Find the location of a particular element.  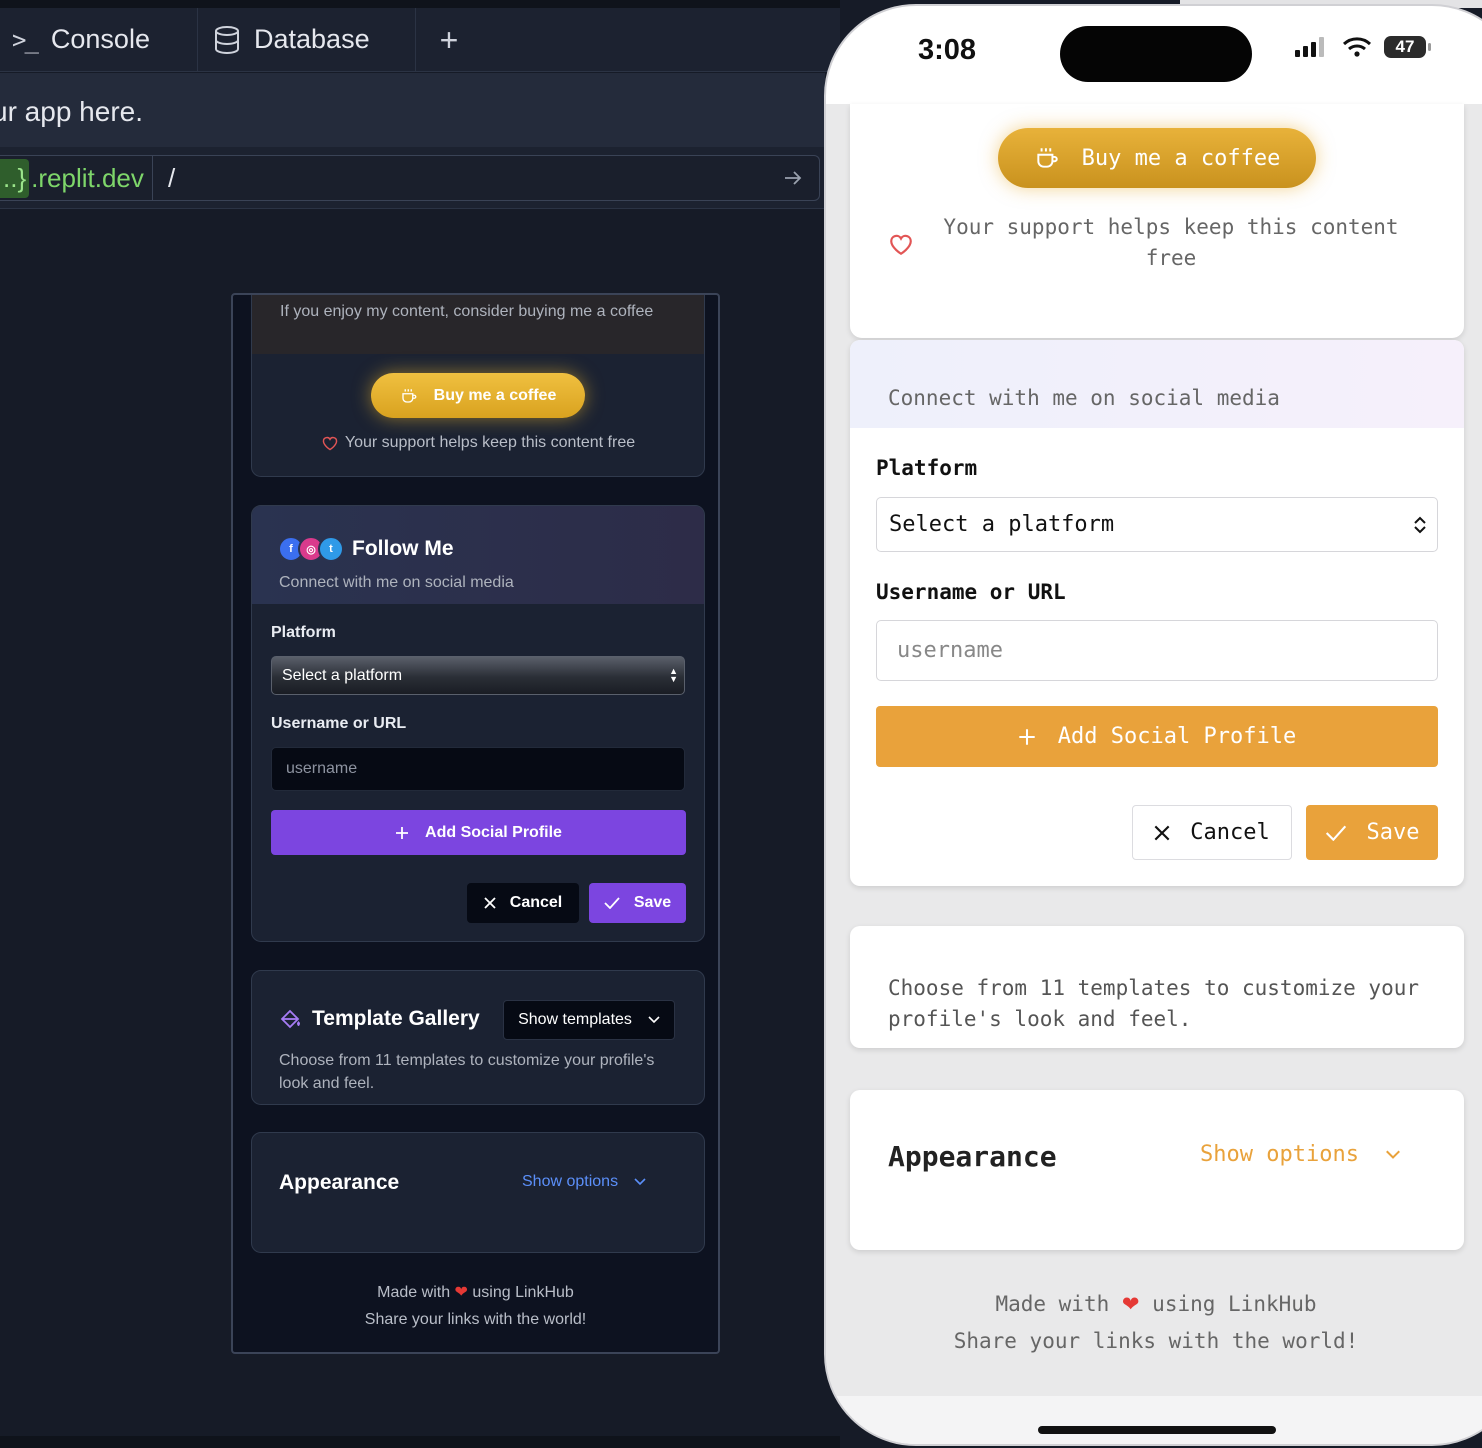

phone-username-label: Username or URL is located at coordinates (971, 592).